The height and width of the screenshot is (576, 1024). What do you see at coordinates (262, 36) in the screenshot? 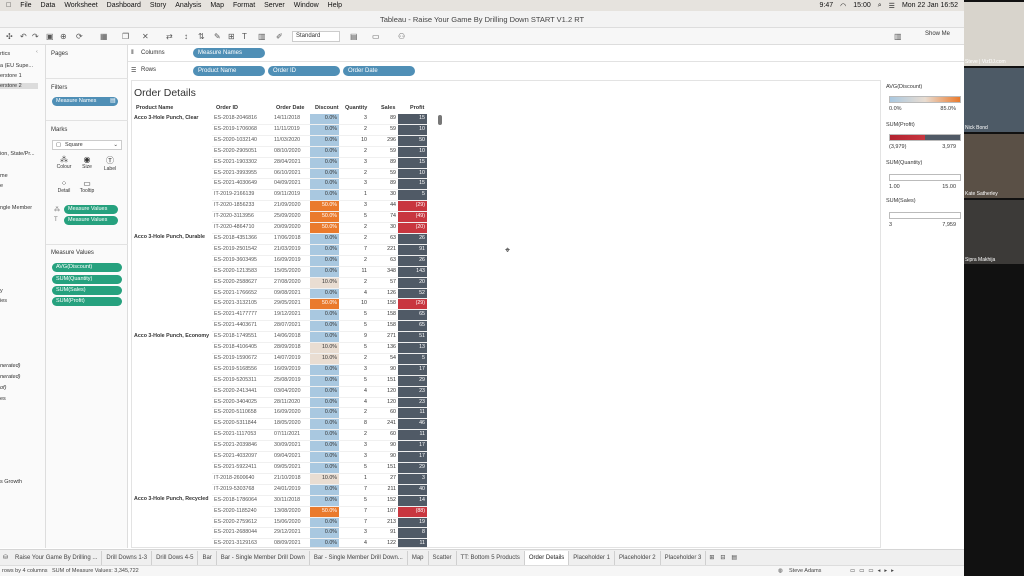
I see `fix-axes-icon: ▥` at bounding box center [262, 36].